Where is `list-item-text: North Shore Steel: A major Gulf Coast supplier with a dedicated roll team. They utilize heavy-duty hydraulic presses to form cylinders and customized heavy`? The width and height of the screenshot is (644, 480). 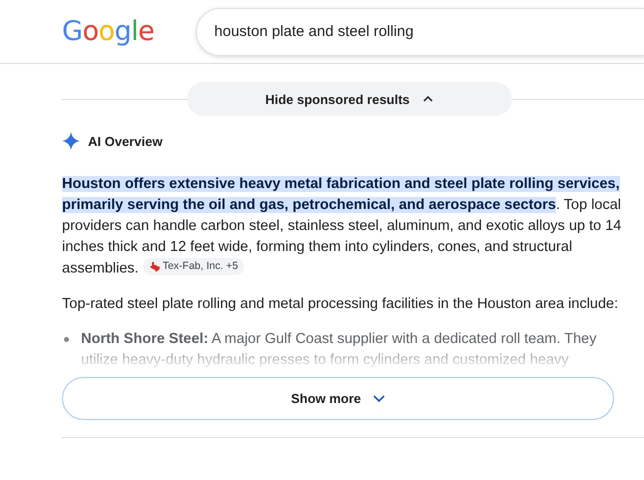
list-item-text: North Shore Steel: A major Gulf Coast supplier with a dedicated roll team. They utilize heavy-duty hydraulic presses to form cylinders and customized heavy is located at coordinates (339, 350).